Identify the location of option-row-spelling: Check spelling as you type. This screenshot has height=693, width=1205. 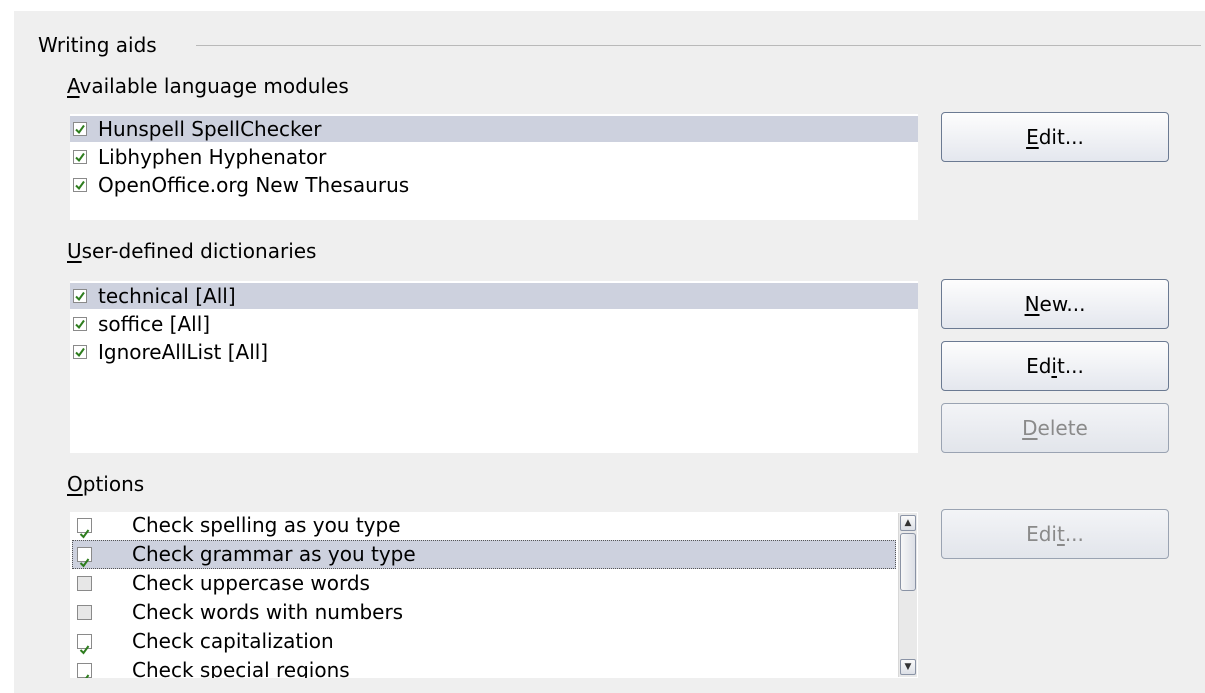
(484, 525).